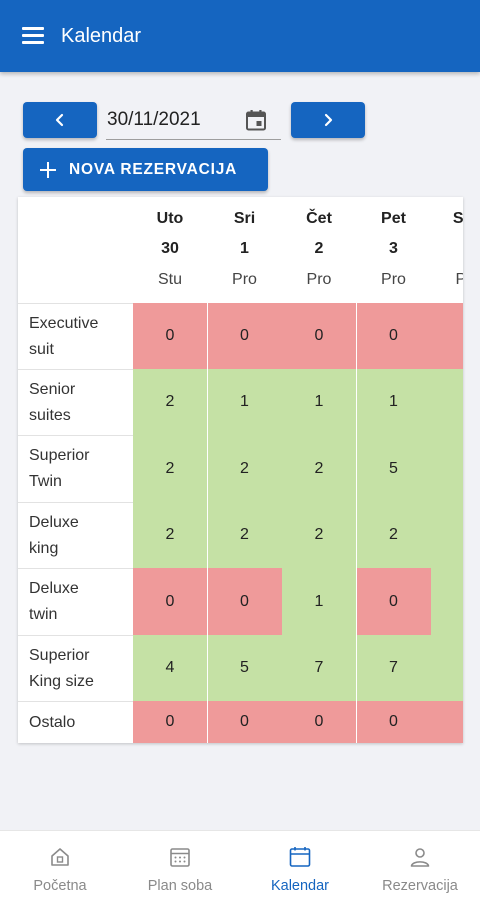 This screenshot has width=480, height=900. I want to click on day-number: 3, so click(393, 248).